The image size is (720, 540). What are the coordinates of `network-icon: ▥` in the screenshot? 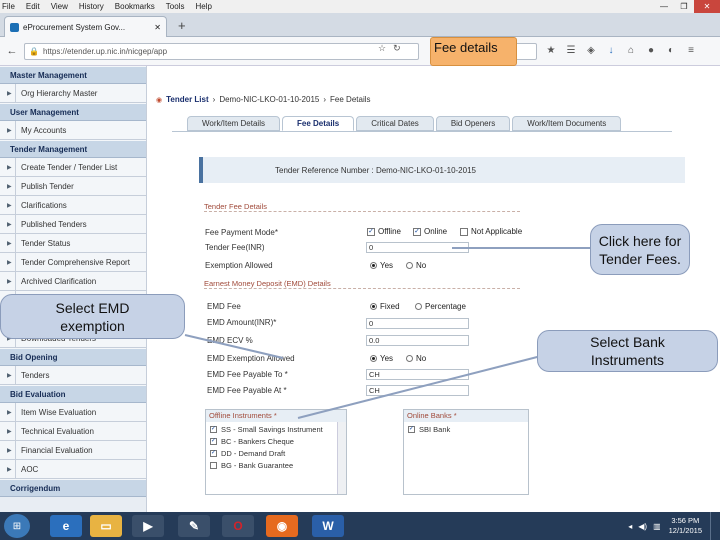 It's located at (657, 526).